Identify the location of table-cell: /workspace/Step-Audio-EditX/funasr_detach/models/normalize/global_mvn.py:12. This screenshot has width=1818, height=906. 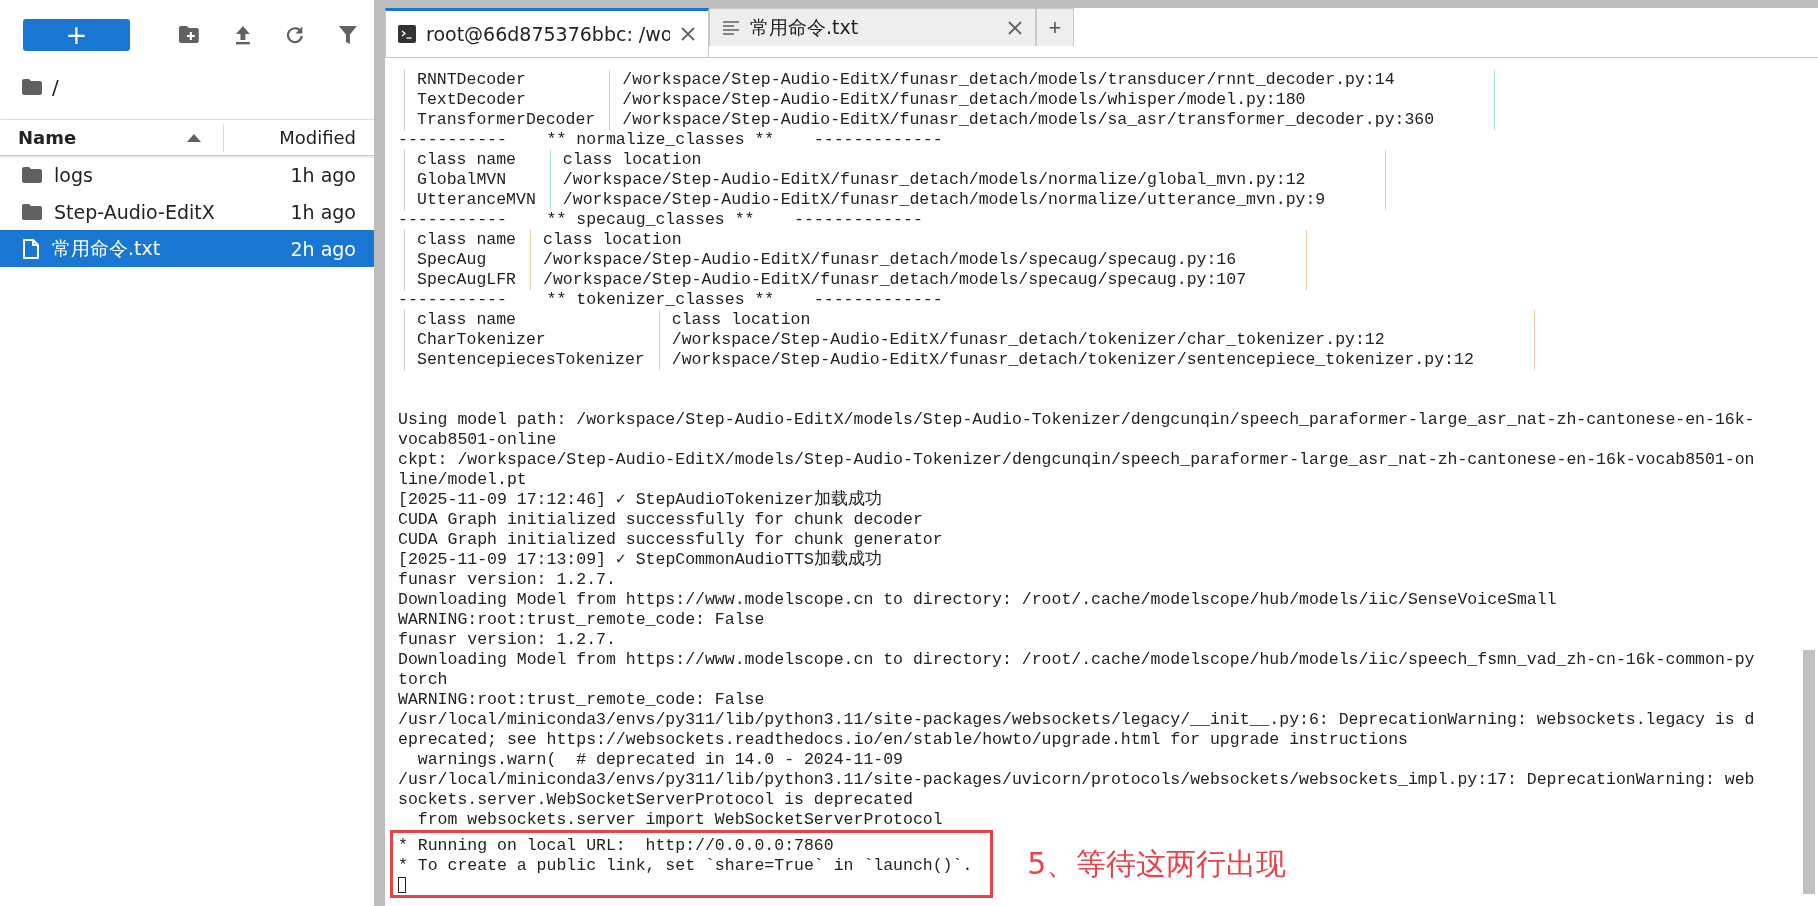
(968, 180).